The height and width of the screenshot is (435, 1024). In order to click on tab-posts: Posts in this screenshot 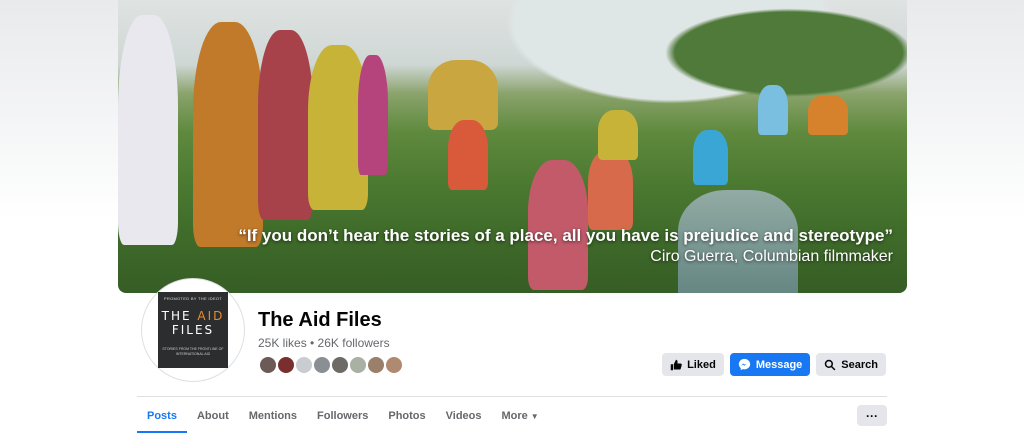, I will do `click(162, 417)`.